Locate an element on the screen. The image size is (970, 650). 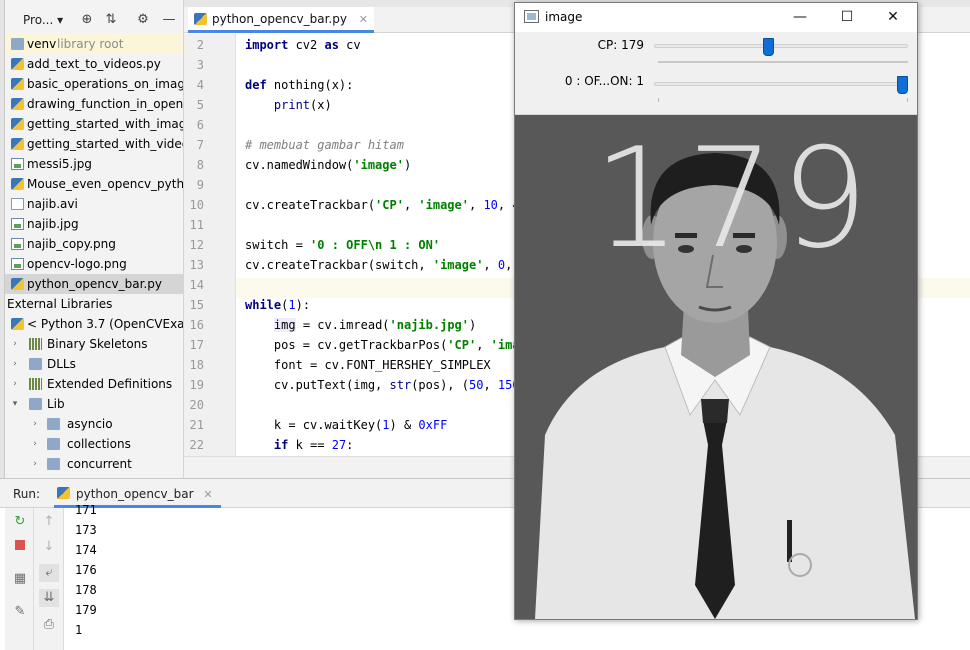
tree-item-label: collections is located at coordinates (99, 444).